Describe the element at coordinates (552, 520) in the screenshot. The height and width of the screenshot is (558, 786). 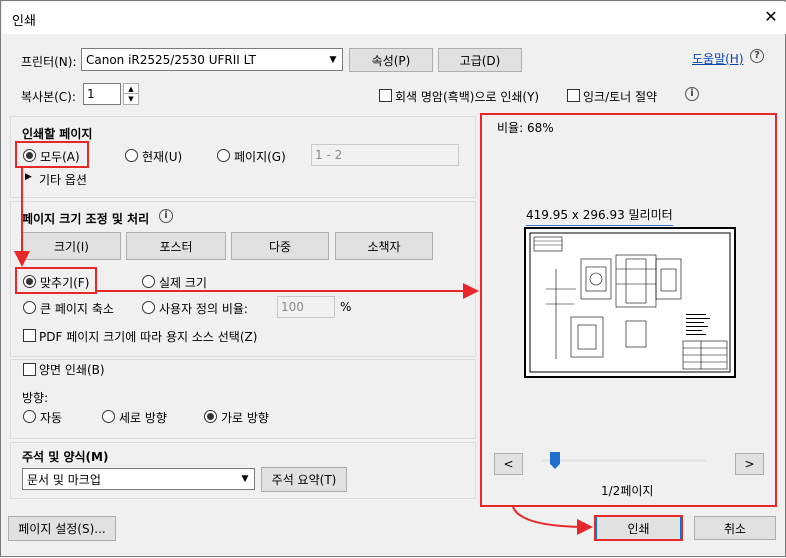
I see `arrow-preview-to-print` at that location.